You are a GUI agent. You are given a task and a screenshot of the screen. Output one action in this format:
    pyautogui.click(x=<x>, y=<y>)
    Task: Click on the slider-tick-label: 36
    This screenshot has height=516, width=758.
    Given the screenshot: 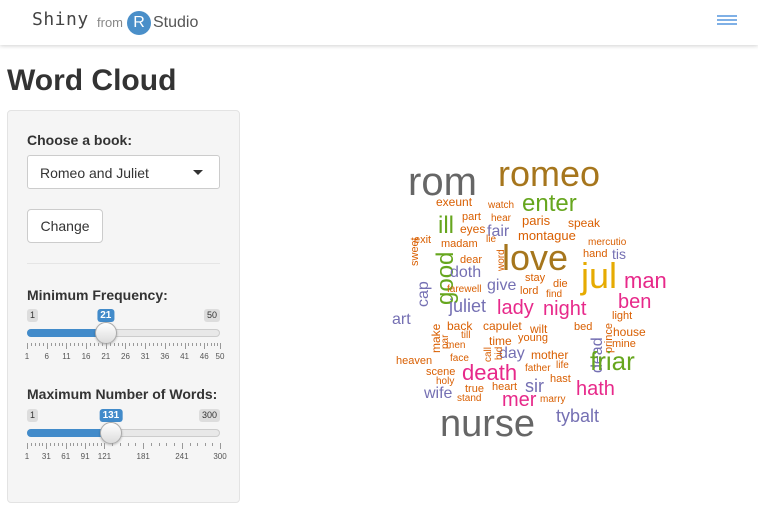 What is the action you would take?
    pyautogui.click(x=165, y=356)
    